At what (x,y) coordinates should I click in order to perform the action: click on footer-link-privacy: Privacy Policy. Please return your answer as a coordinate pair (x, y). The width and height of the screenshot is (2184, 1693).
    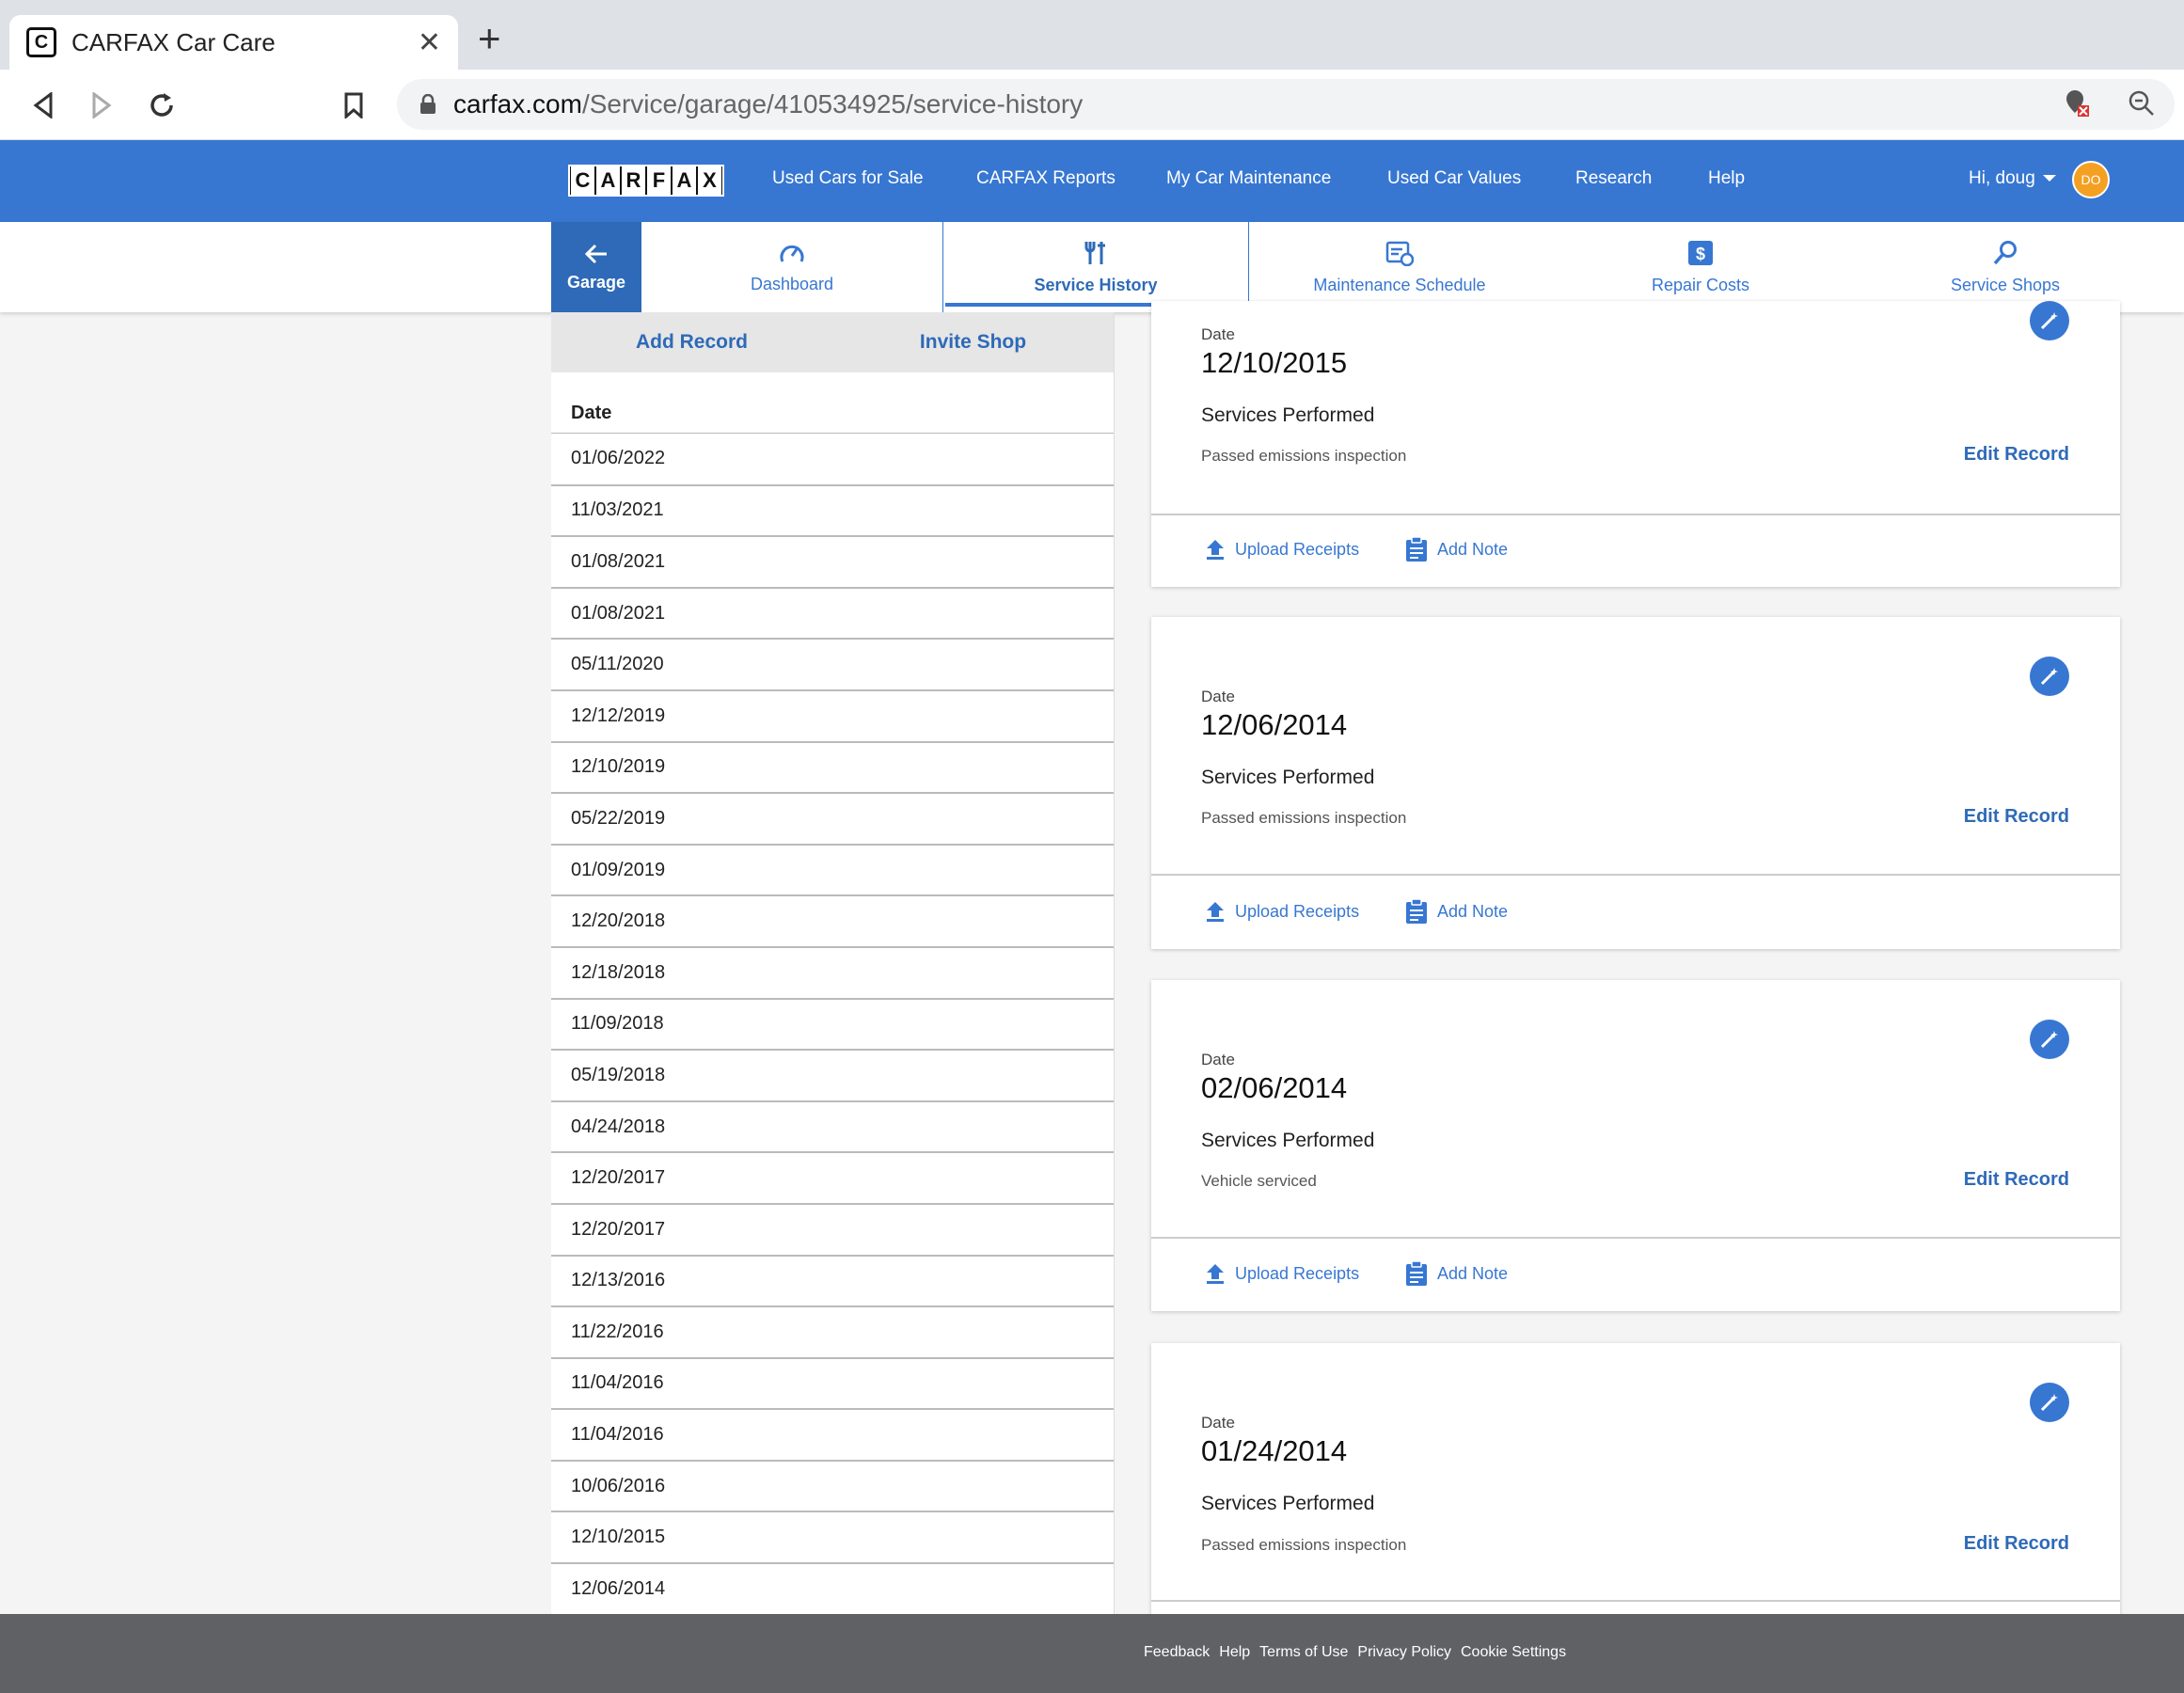
    Looking at the image, I should click on (1404, 1653).